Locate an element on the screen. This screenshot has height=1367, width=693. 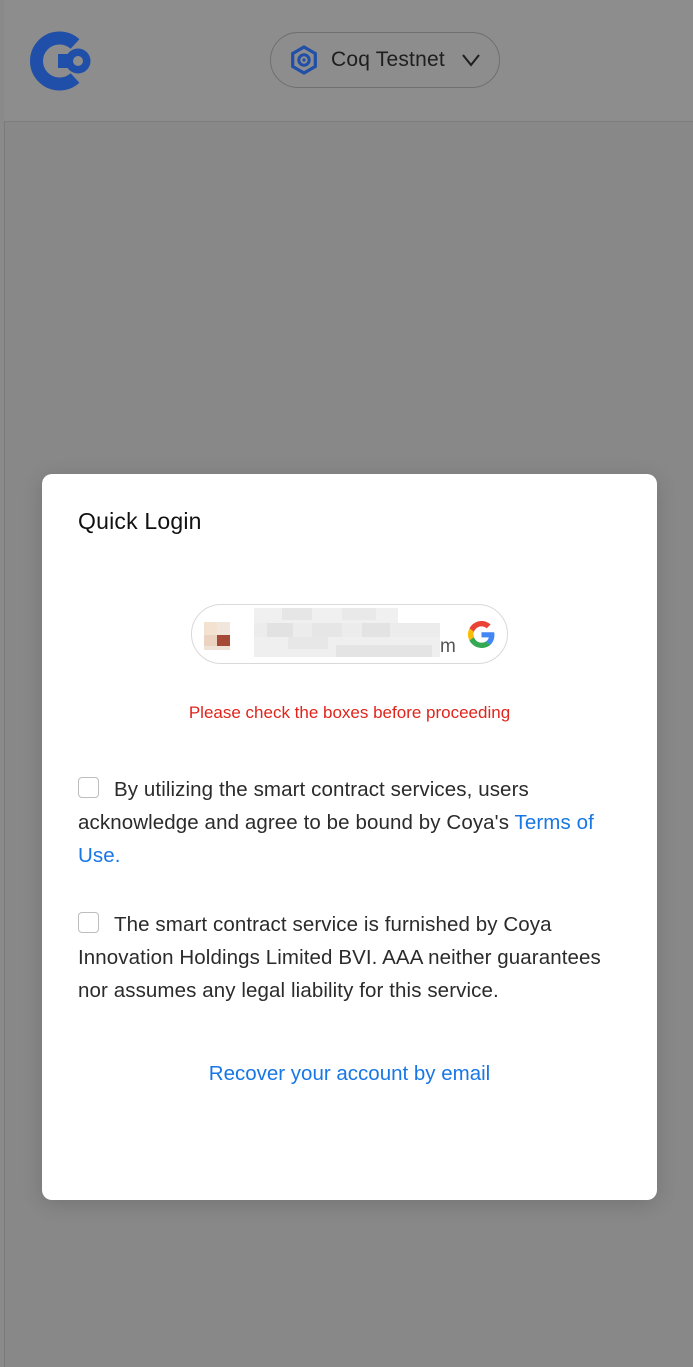
account-email-suffix: m is located at coordinates (448, 646).